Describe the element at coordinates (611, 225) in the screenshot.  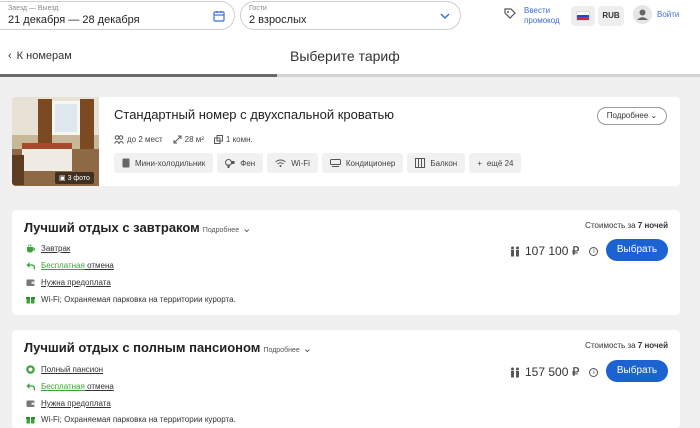
I see `stay-prefix: Стоимость за` at that location.